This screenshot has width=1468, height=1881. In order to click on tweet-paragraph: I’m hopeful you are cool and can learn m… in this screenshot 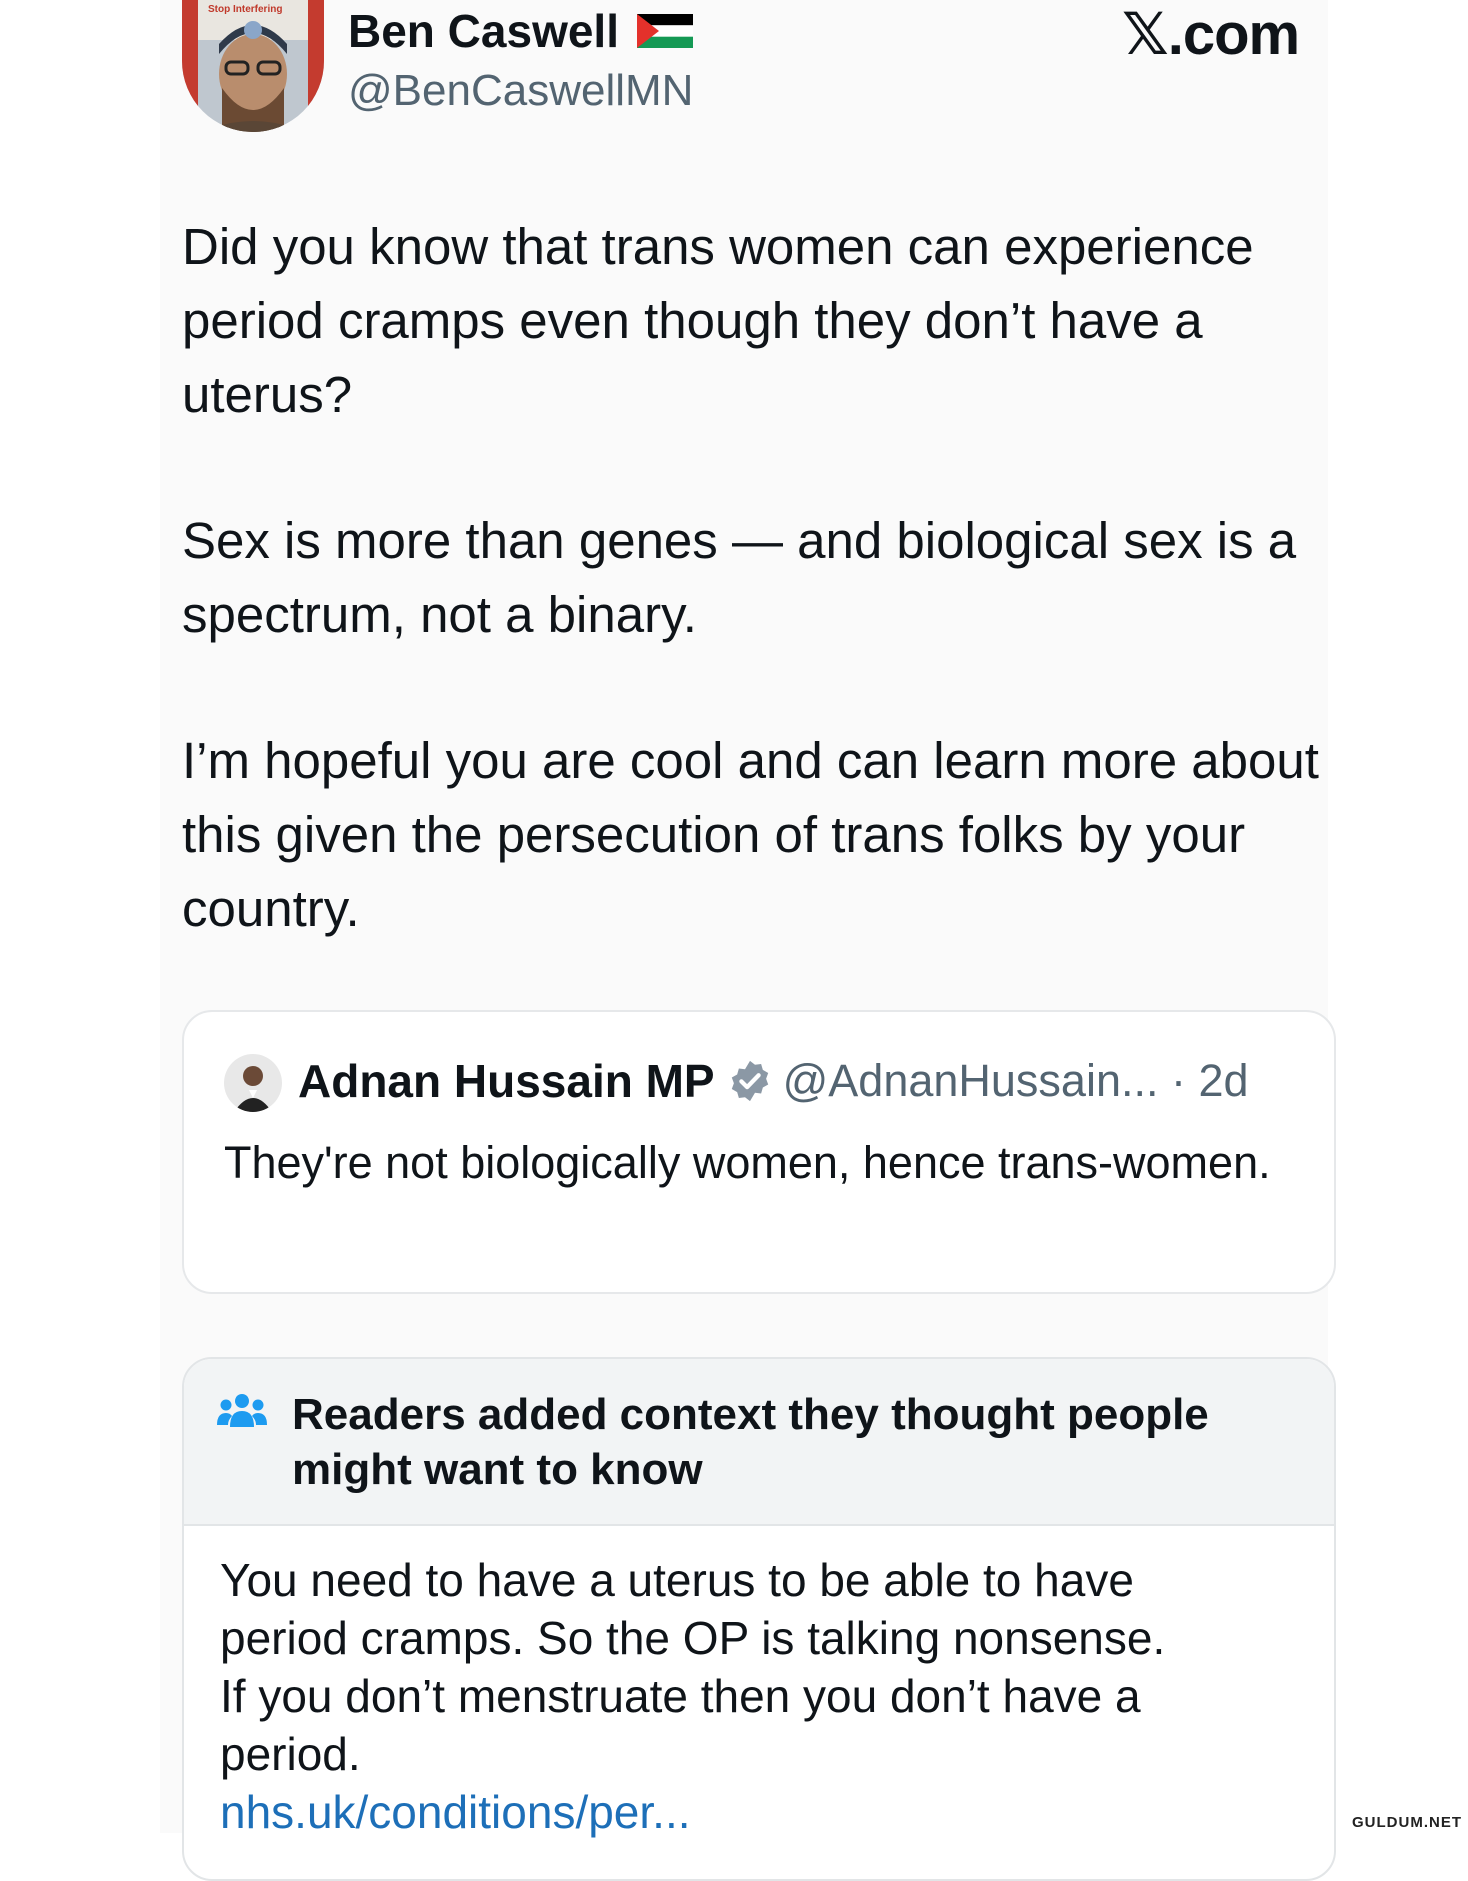, I will do `click(750, 834)`.